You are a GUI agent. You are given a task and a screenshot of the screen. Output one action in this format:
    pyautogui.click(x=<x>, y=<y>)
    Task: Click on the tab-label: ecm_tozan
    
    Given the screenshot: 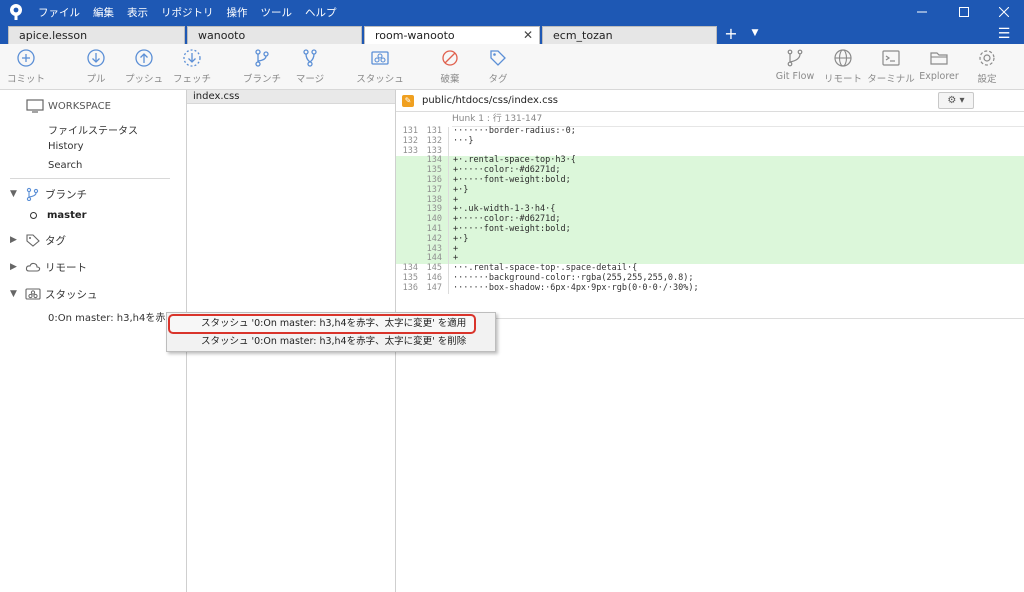 What is the action you would take?
    pyautogui.click(x=583, y=35)
    